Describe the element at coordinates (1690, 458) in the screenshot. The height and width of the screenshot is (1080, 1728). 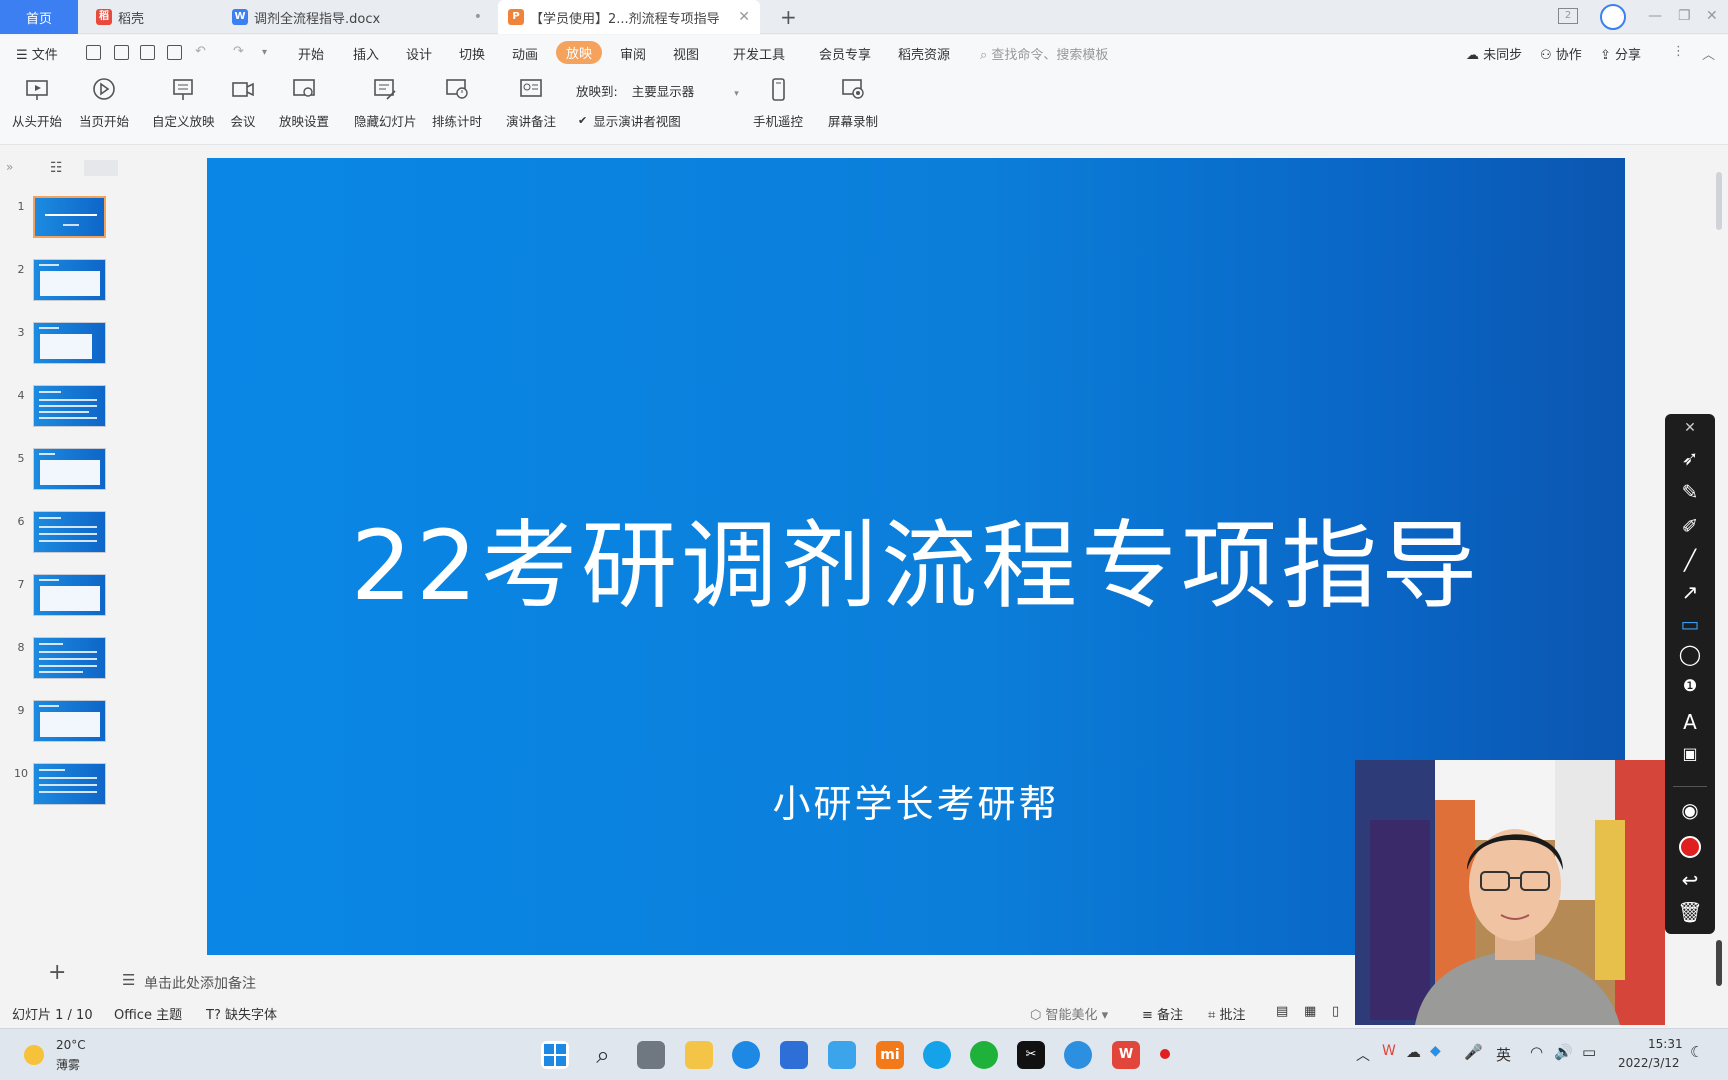
I see `pointer-icon: ➶` at that location.